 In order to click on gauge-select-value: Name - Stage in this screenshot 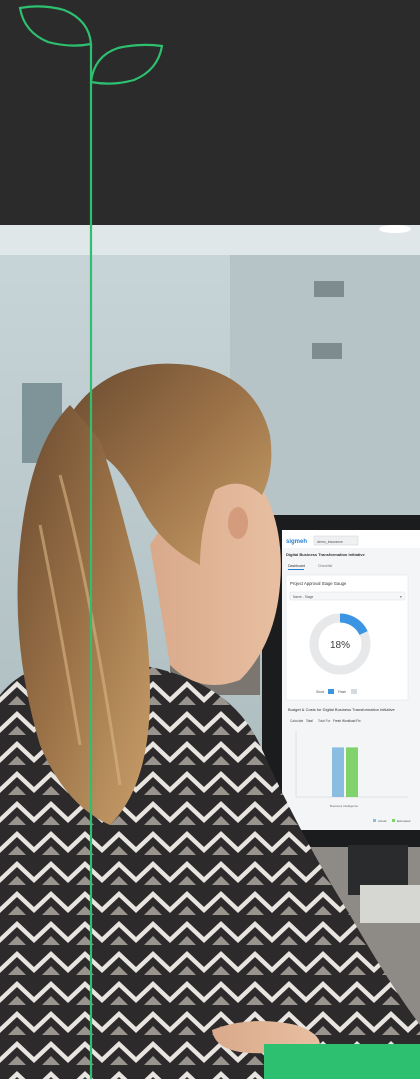, I will do `click(303, 597)`.